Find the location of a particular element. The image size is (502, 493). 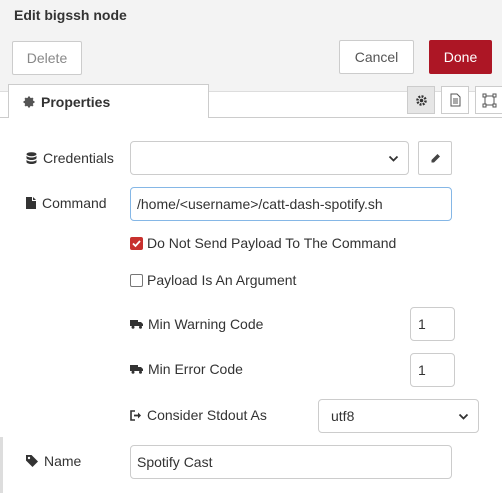

min-error-value: 1 is located at coordinates (422, 370).